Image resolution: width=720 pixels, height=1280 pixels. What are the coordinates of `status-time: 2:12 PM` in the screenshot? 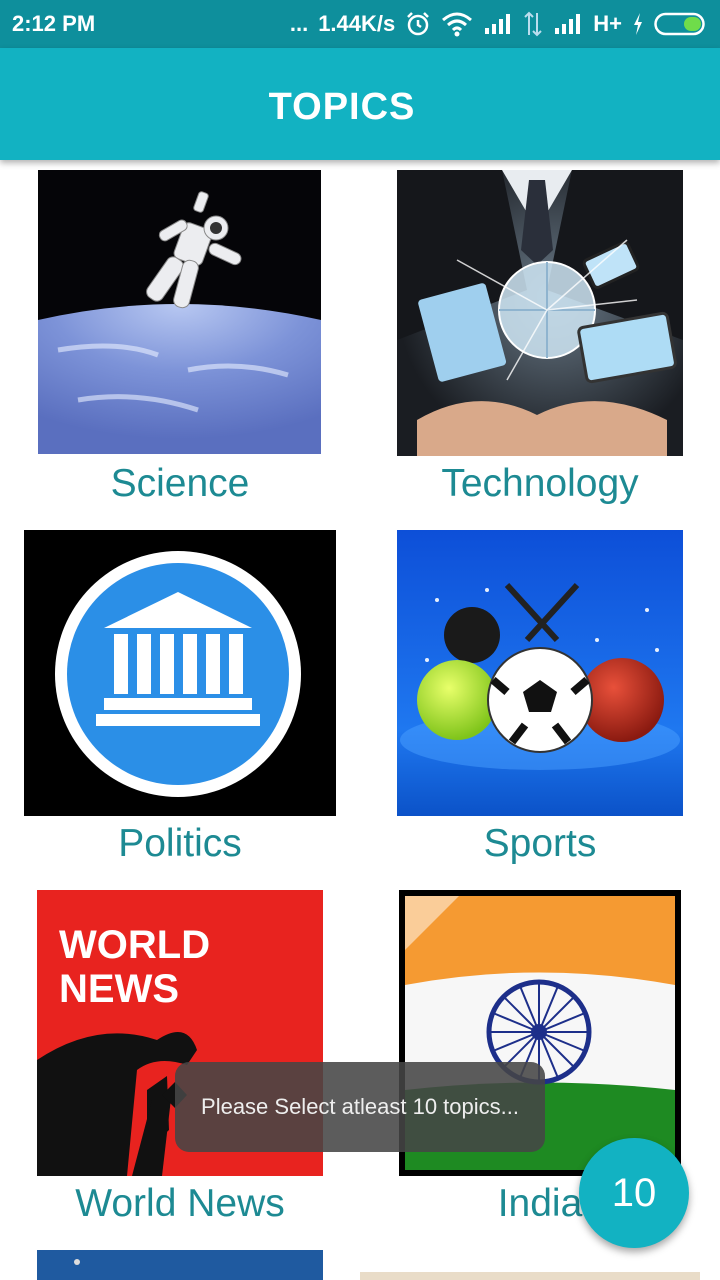 It's located at (54, 23).